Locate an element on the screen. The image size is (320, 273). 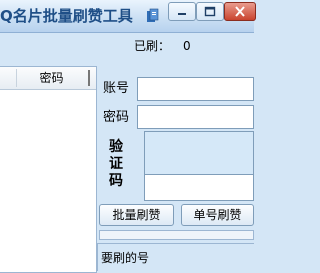
column-resize-handle is located at coordinates (89, 78).